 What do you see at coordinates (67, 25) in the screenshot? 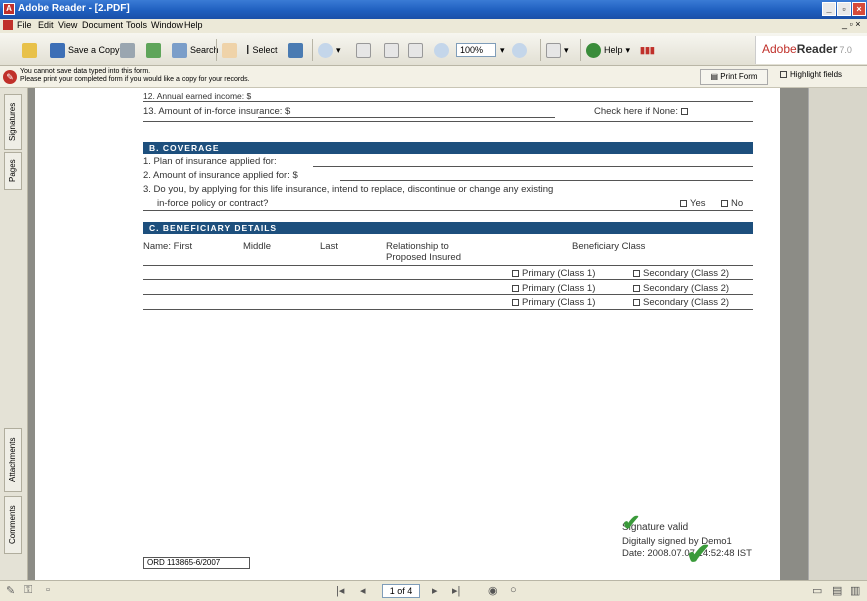
I see `menu-view: View` at bounding box center [67, 25].